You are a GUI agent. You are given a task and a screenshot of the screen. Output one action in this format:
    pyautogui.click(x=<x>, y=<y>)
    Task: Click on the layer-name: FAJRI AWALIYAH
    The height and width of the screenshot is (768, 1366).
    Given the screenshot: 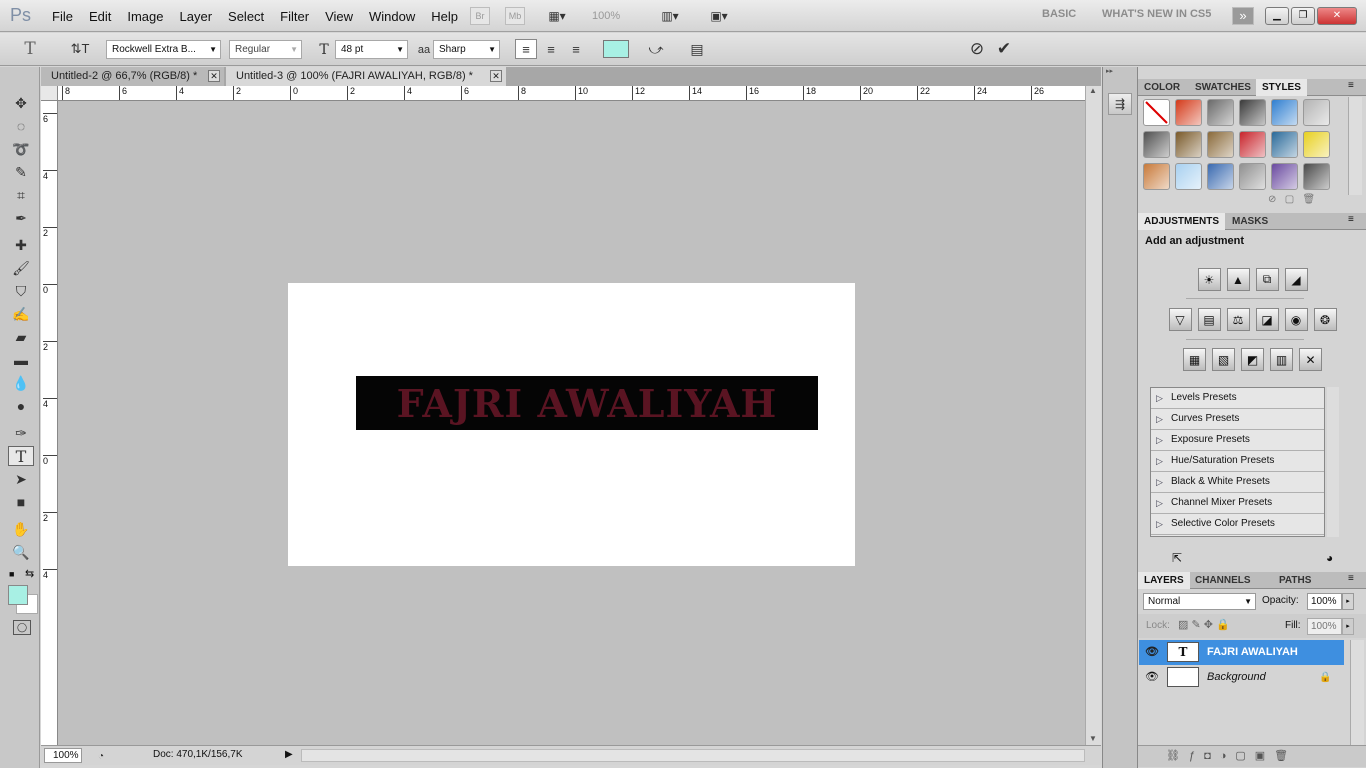 What is the action you would take?
    pyautogui.click(x=1252, y=652)
    